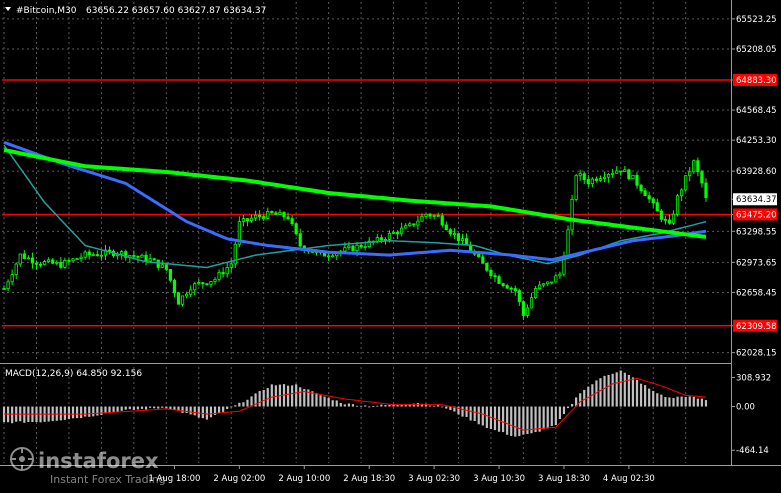  What do you see at coordinates (108, 479) in the screenshot?
I see `watermark-tagline: Instant Forex Trading` at bounding box center [108, 479].